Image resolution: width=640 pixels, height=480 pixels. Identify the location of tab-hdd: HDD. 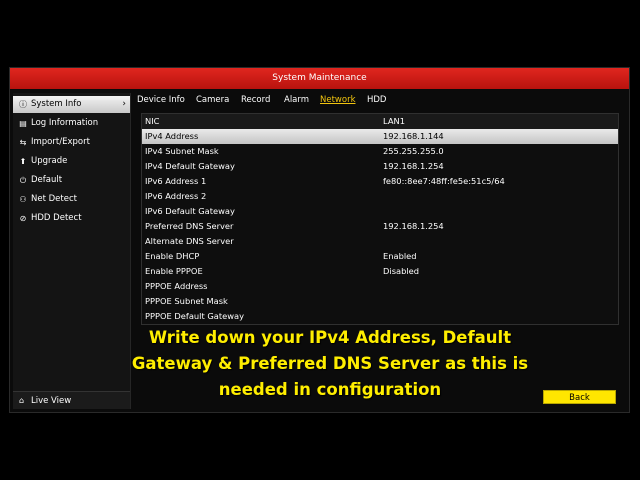
(376, 100).